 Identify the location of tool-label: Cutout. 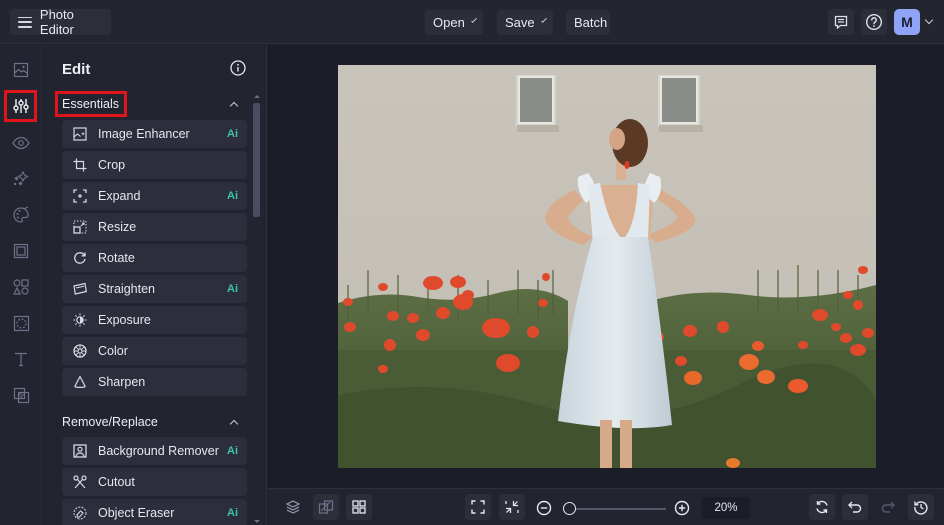
(116, 482).